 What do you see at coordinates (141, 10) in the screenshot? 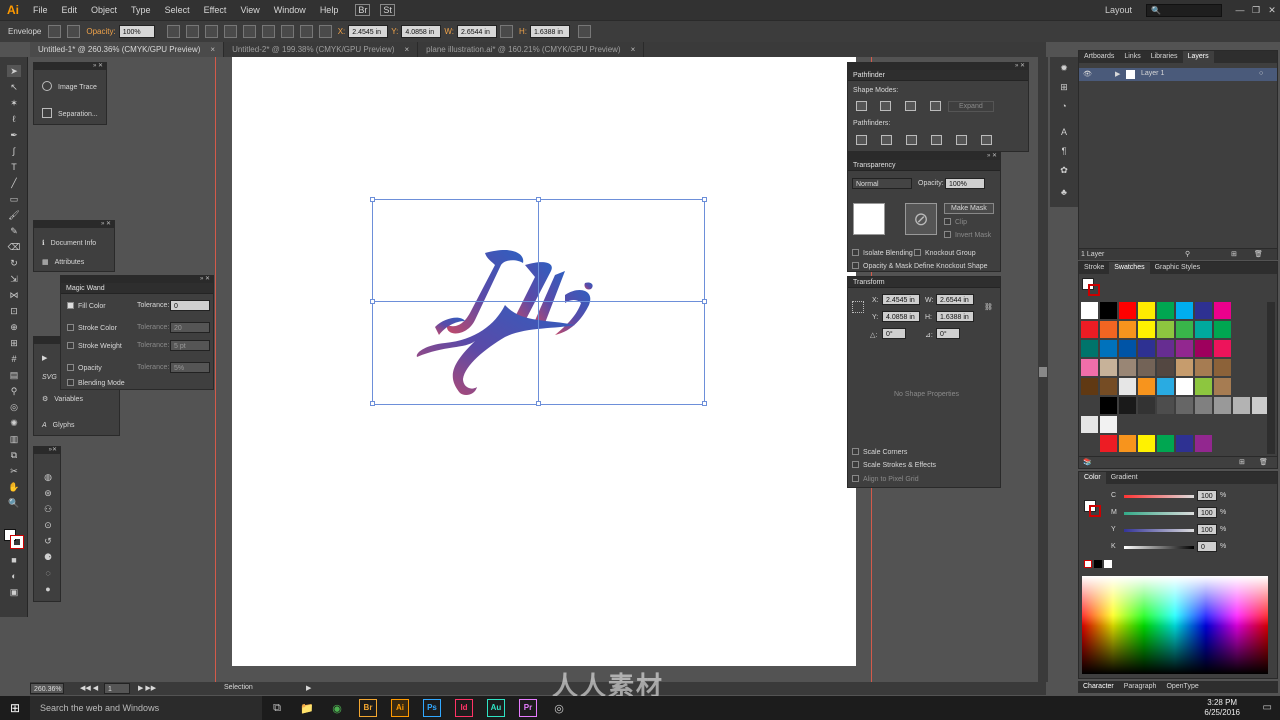
I see `menu-type: Type` at bounding box center [141, 10].